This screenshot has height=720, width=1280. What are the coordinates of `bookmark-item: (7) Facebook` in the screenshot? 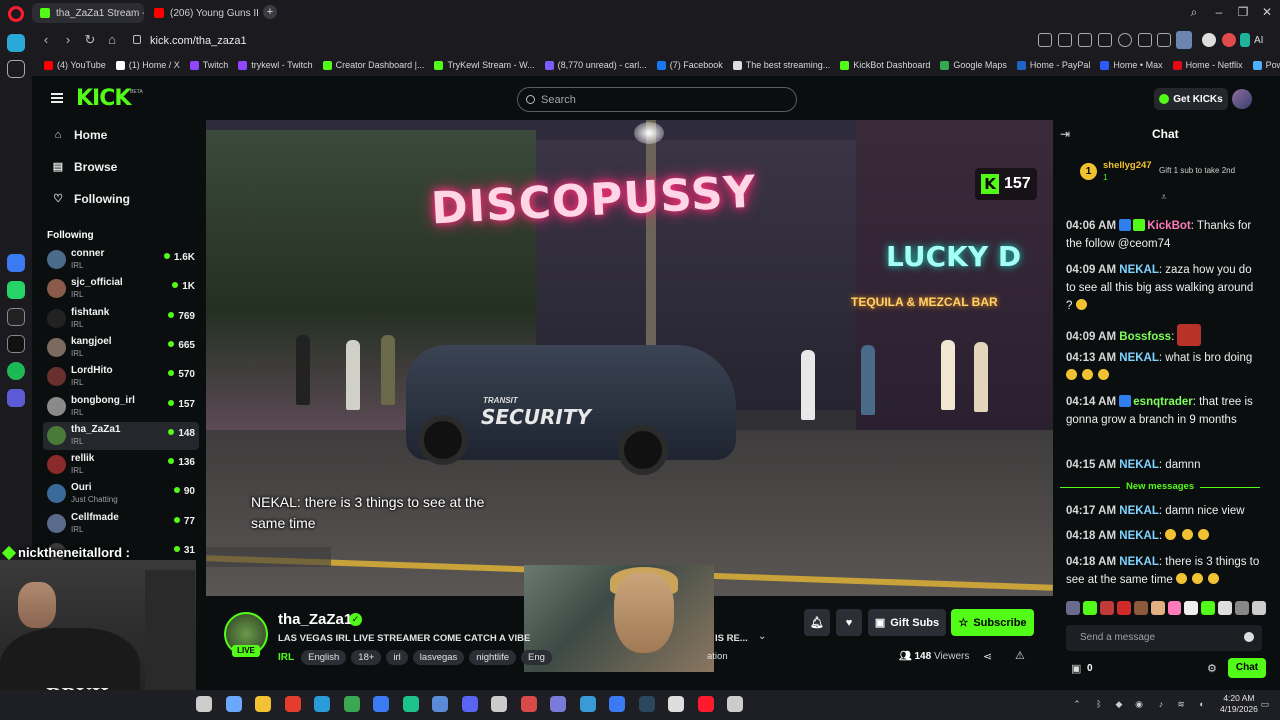 It's located at (689, 65).